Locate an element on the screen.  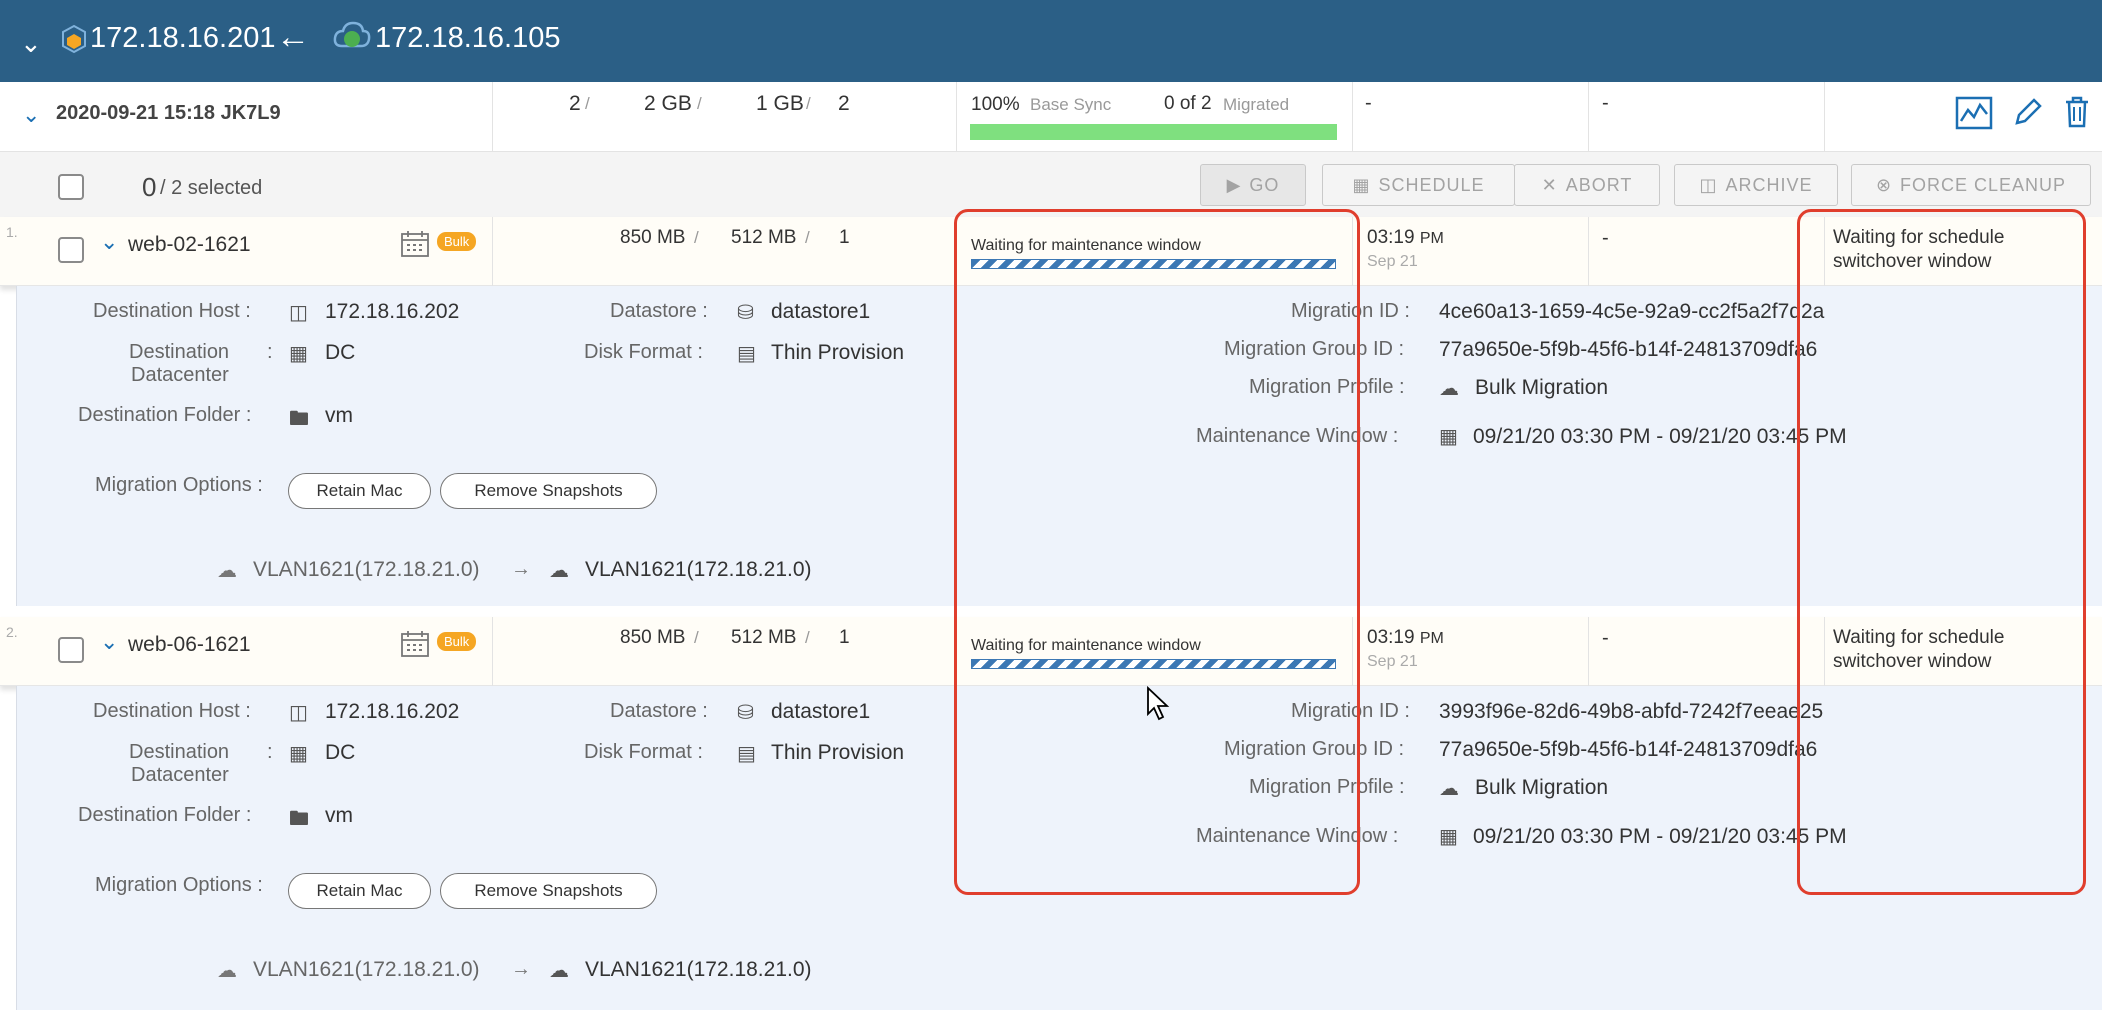
dest-folder-value: vm is located at coordinates (339, 815).